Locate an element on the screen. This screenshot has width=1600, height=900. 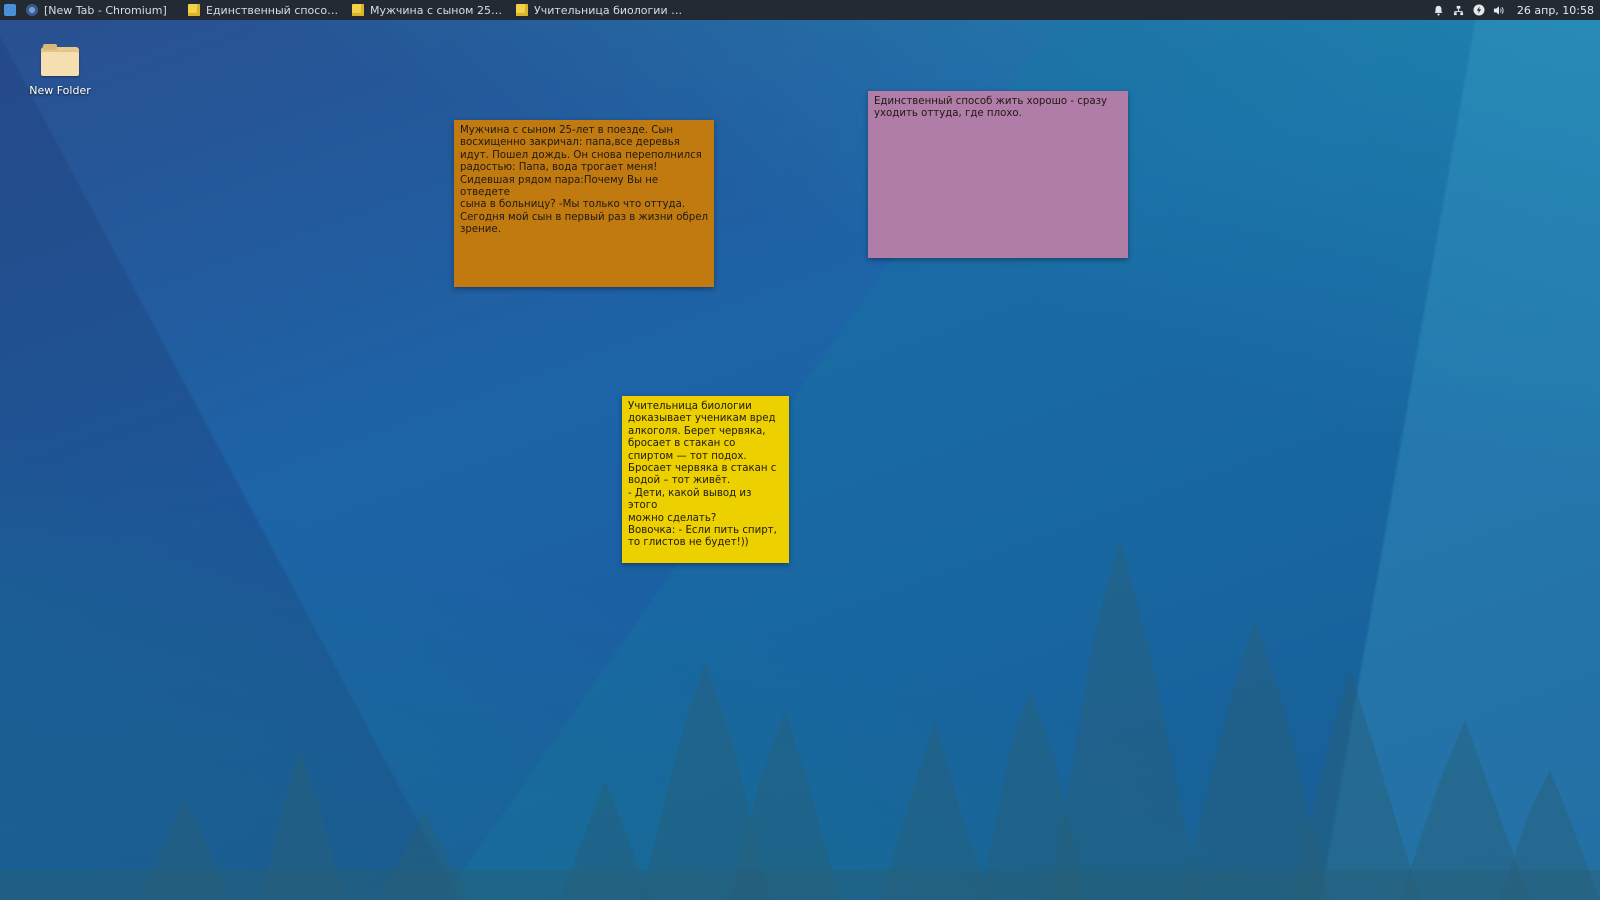
folder-icon is located at coordinates (60, 60).